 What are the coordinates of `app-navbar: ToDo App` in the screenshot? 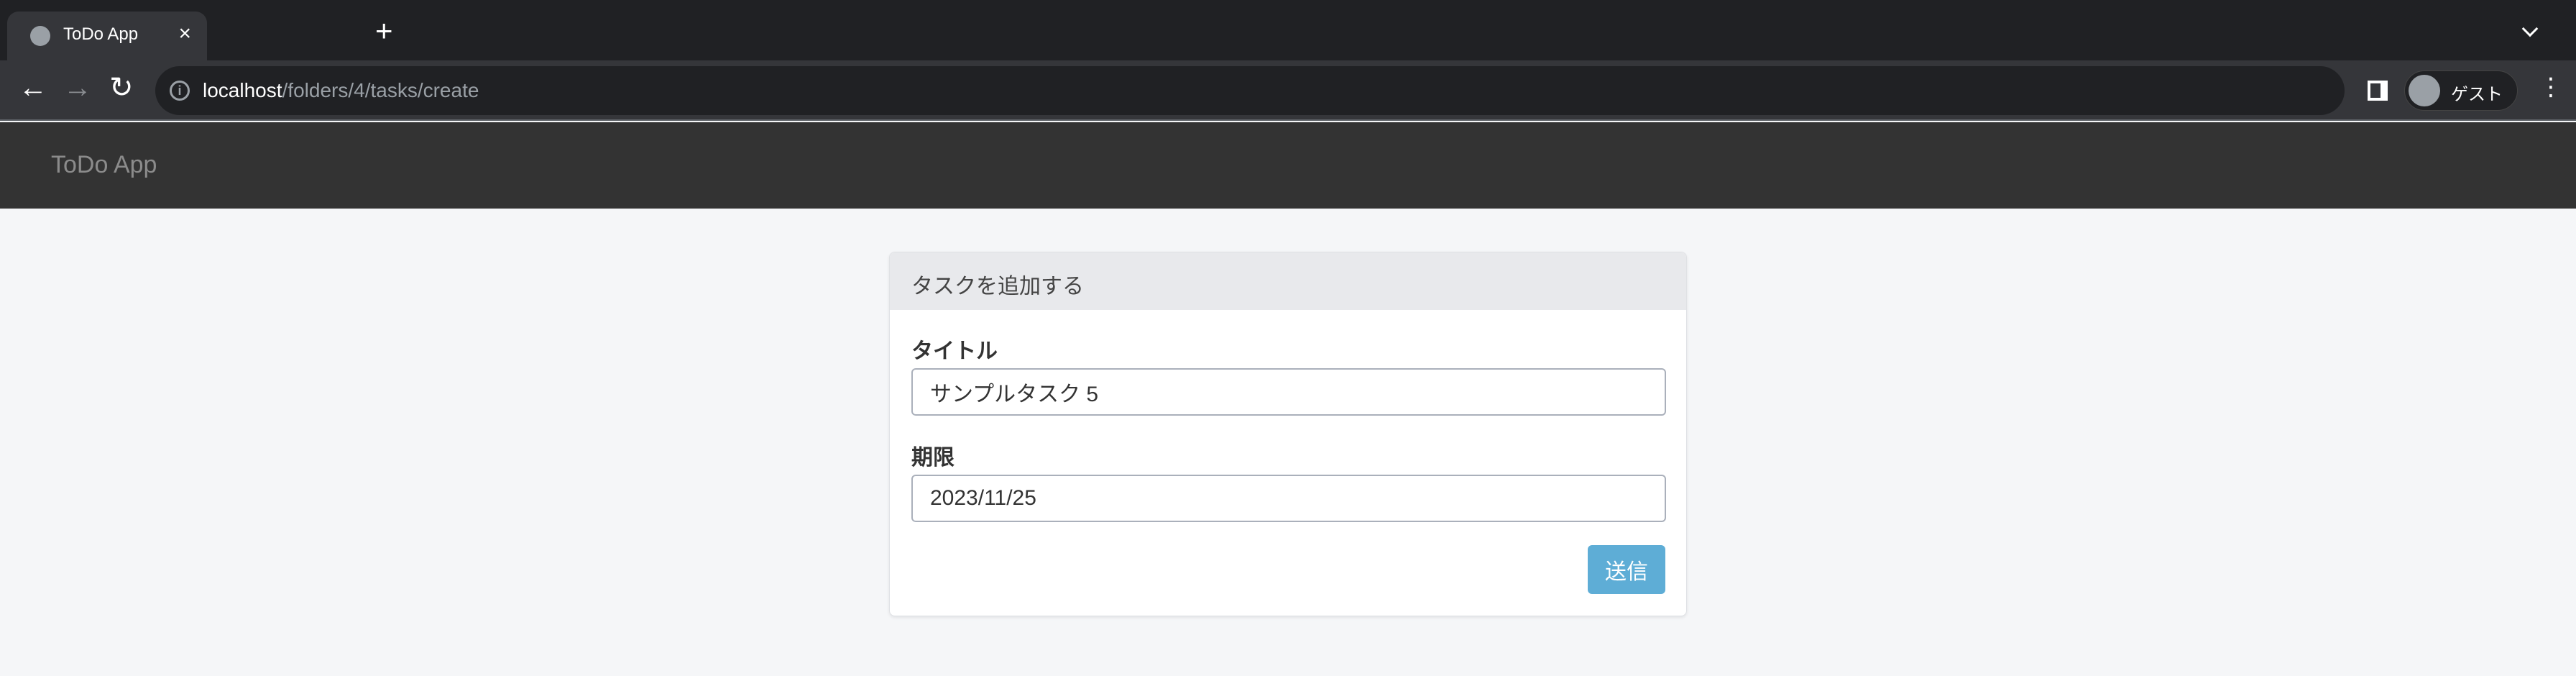 It's located at (1288, 166).